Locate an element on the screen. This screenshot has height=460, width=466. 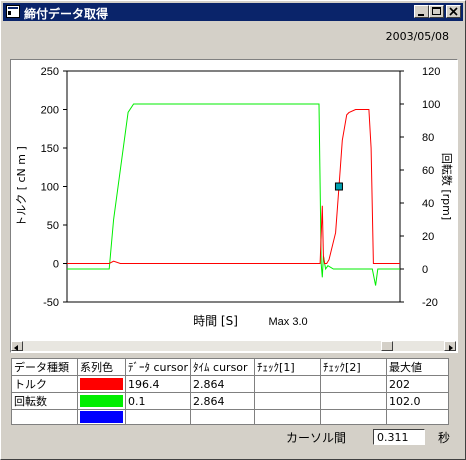
right-tick-label: 80 is located at coordinates (428, 138).